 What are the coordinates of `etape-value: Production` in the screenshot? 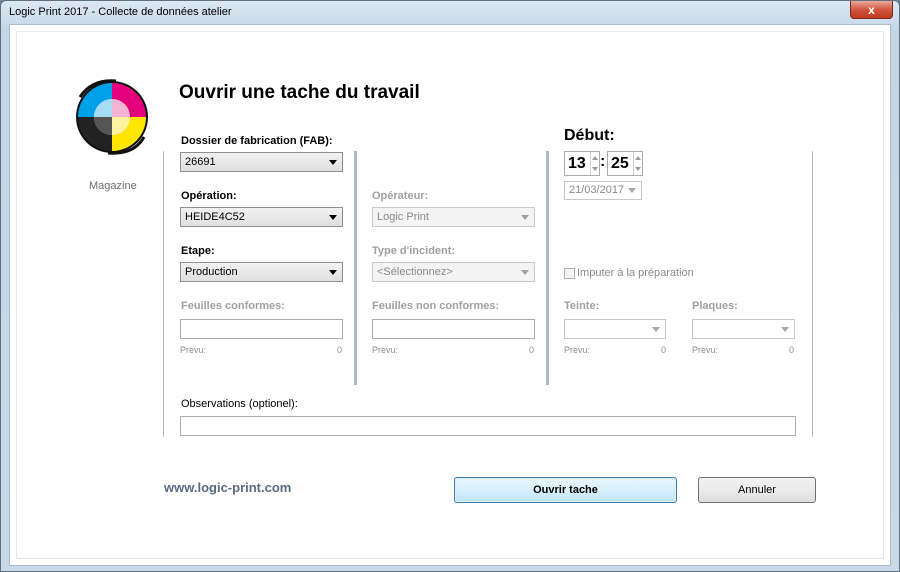 It's located at (211, 272).